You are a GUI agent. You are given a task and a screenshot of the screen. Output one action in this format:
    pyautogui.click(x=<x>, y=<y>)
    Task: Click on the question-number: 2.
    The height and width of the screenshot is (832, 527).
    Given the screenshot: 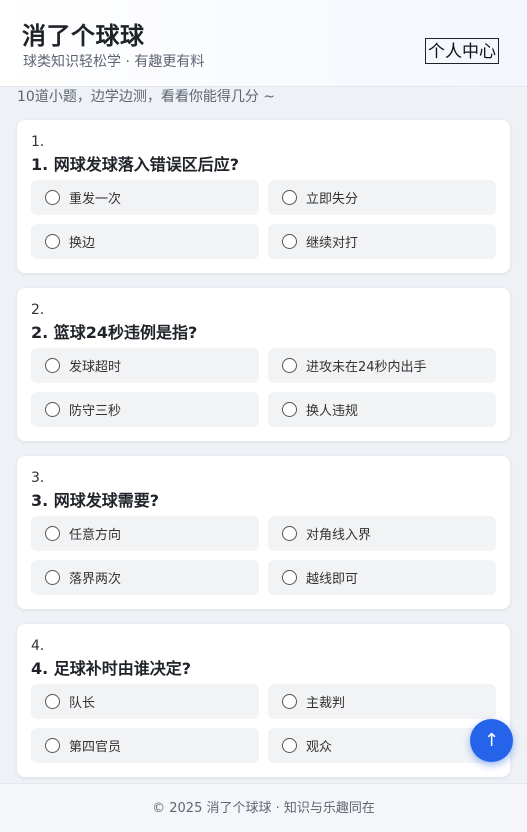 What is the action you would take?
    pyautogui.click(x=38, y=310)
    